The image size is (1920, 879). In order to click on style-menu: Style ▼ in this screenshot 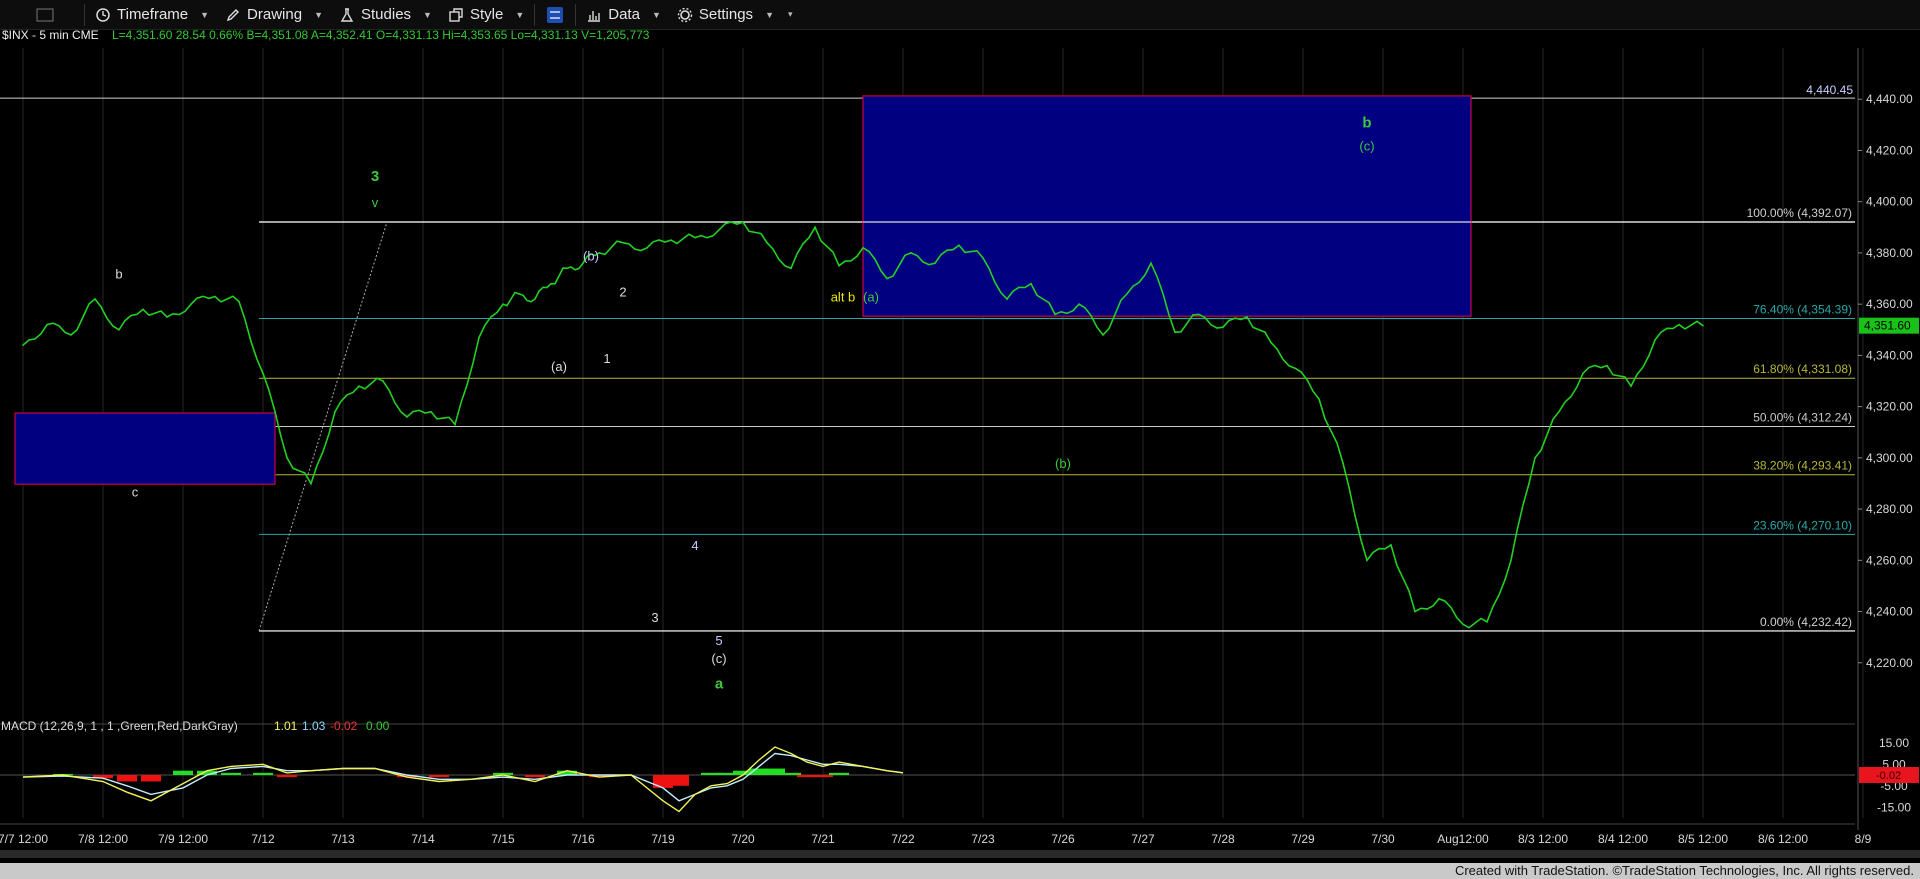, I will do `click(486, 15)`.